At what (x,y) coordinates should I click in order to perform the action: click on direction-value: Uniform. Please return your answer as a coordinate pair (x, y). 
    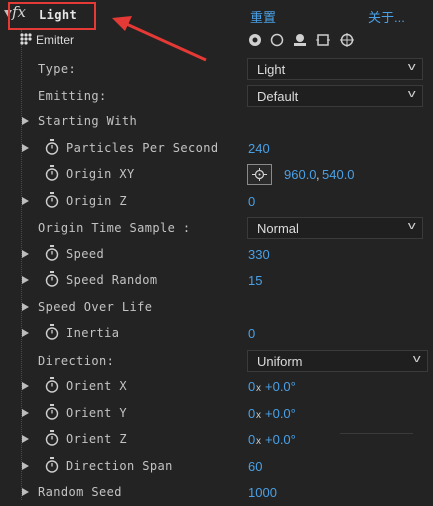
    Looking at the image, I should click on (280, 361).